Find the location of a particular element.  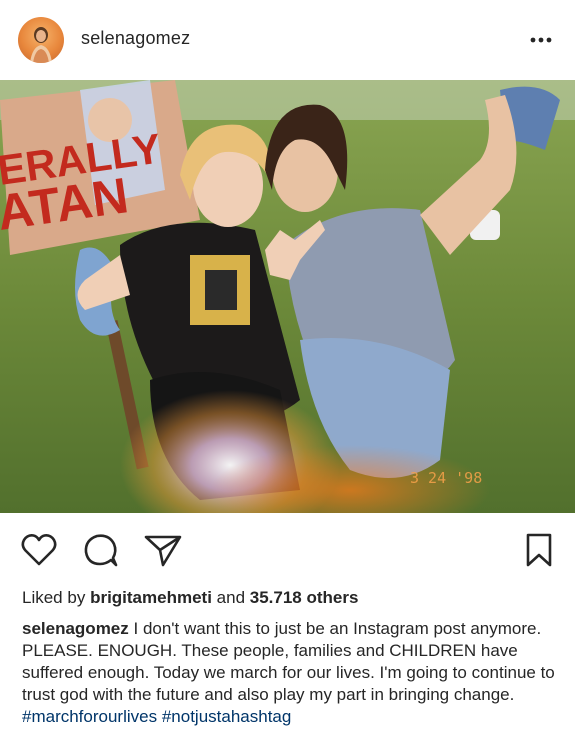

header-username: selenagomez is located at coordinates (135, 38).